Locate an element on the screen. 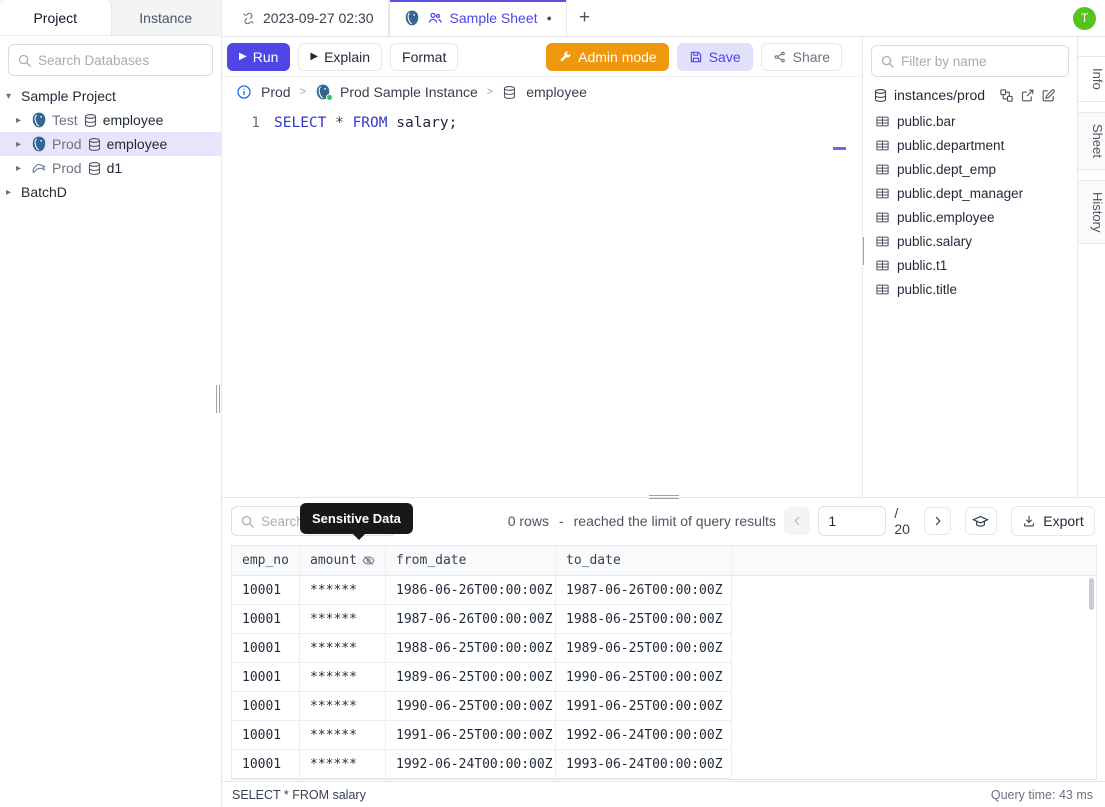 This screenshot has height=807, width=1105. column-header-to_date: to_date is located at coordinates (644, 561).